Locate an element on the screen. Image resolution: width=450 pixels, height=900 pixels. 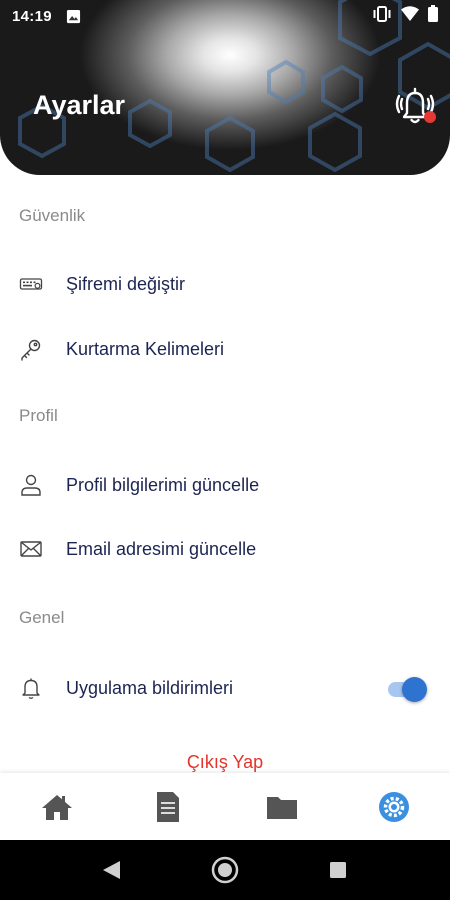
notification-badge is located at coordinates (430, 117).